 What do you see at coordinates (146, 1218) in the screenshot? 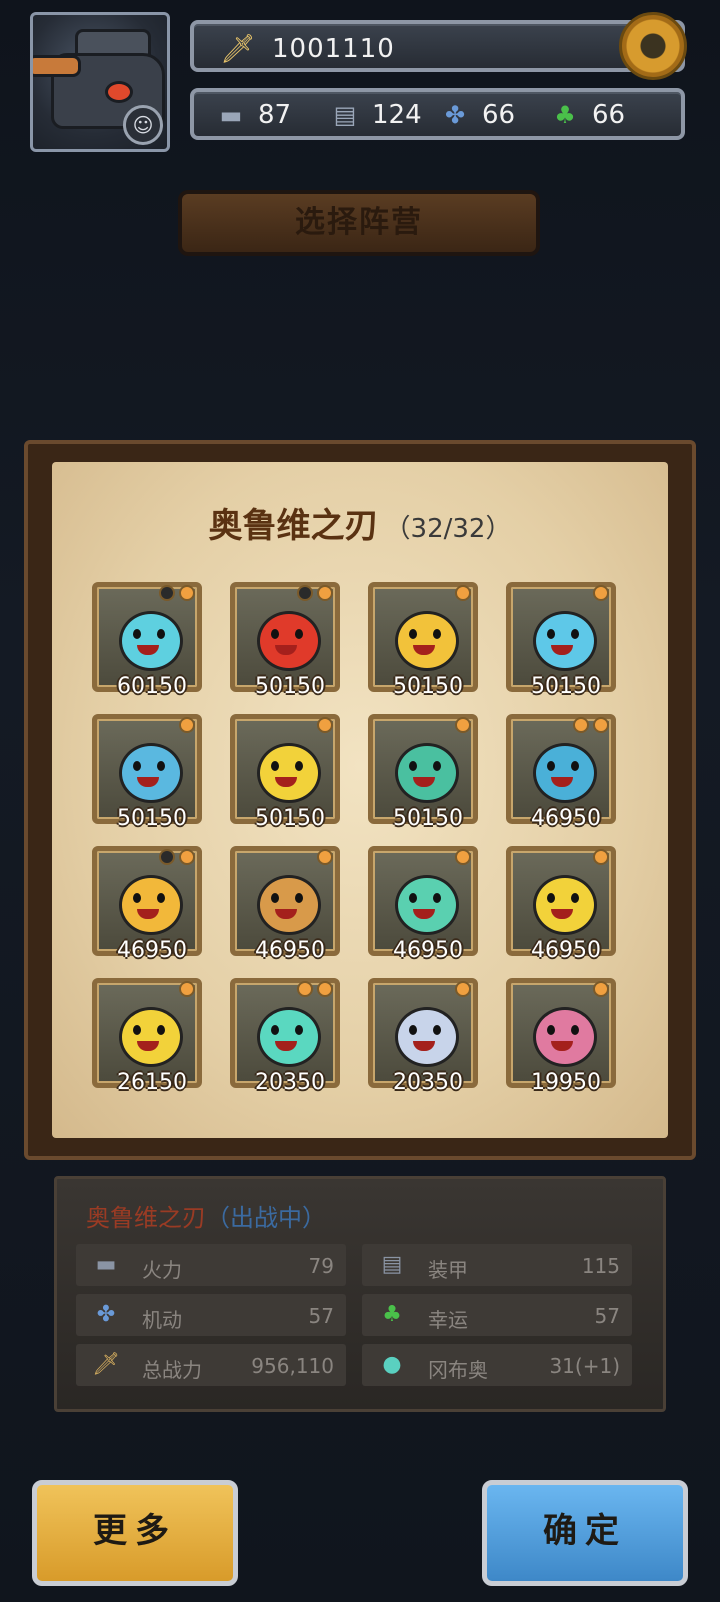
I see `info-faction-name: 奥鲁维之刃` at bounding box center [146, 1218].